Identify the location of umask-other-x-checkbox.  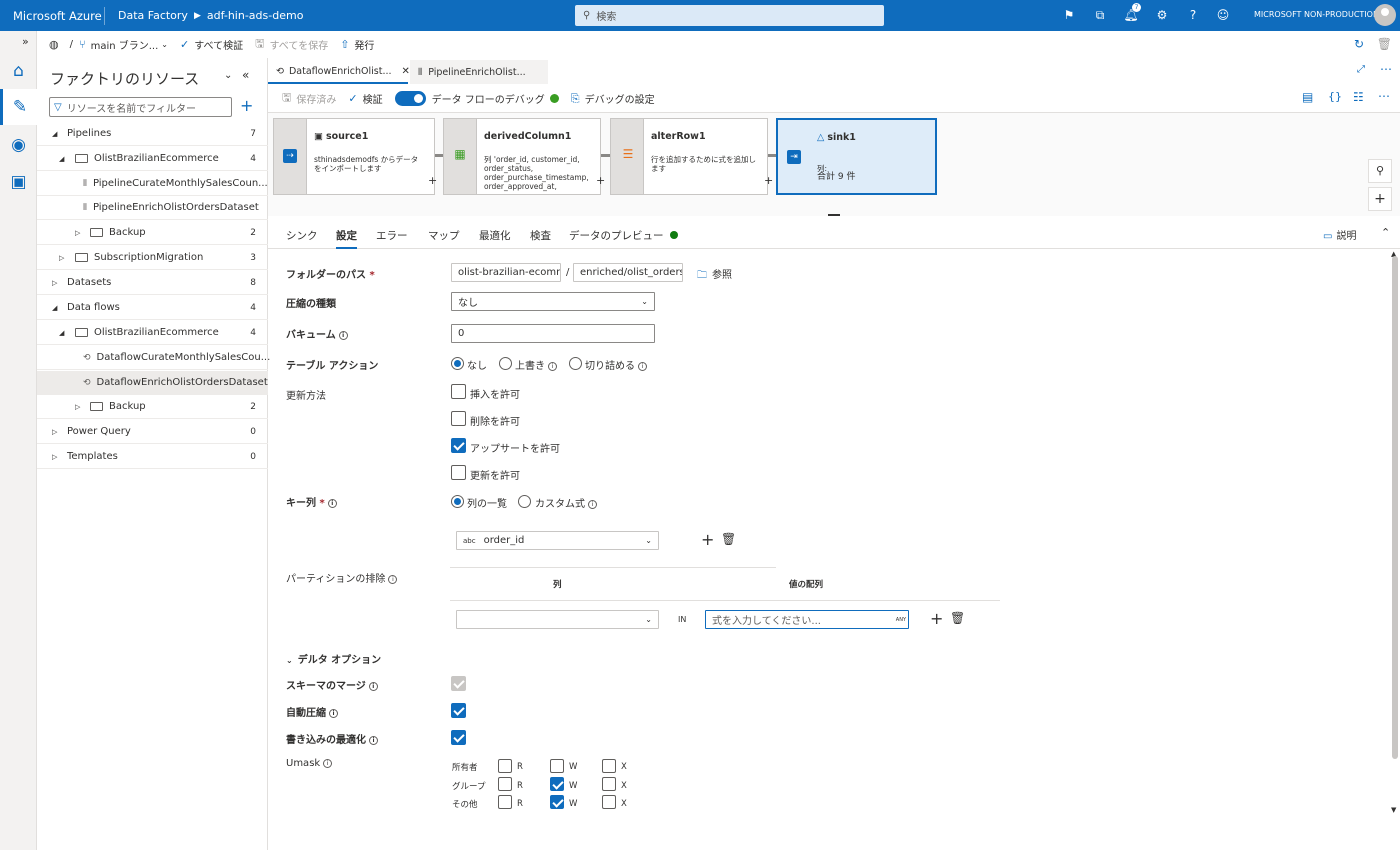
(609, 802).